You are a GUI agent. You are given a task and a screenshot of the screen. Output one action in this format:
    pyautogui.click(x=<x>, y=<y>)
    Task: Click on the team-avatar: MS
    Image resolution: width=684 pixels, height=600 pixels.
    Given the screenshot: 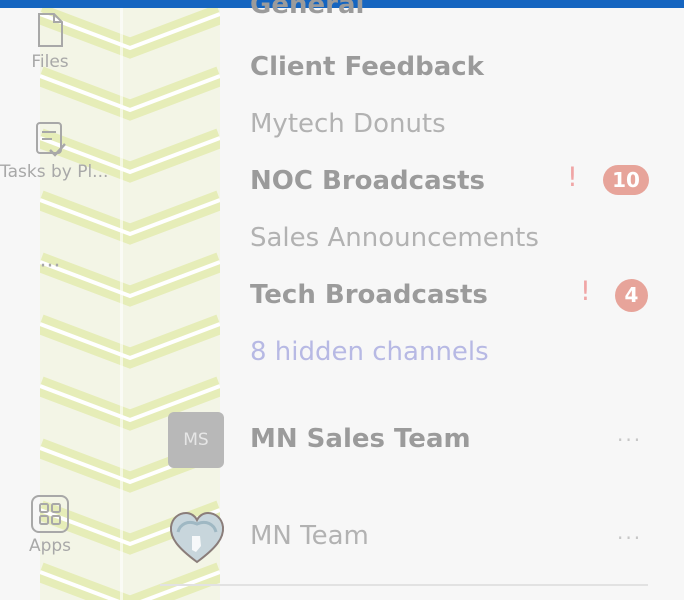 What is the action you would take?
    pyautogui.click(x=196, y=440)
    